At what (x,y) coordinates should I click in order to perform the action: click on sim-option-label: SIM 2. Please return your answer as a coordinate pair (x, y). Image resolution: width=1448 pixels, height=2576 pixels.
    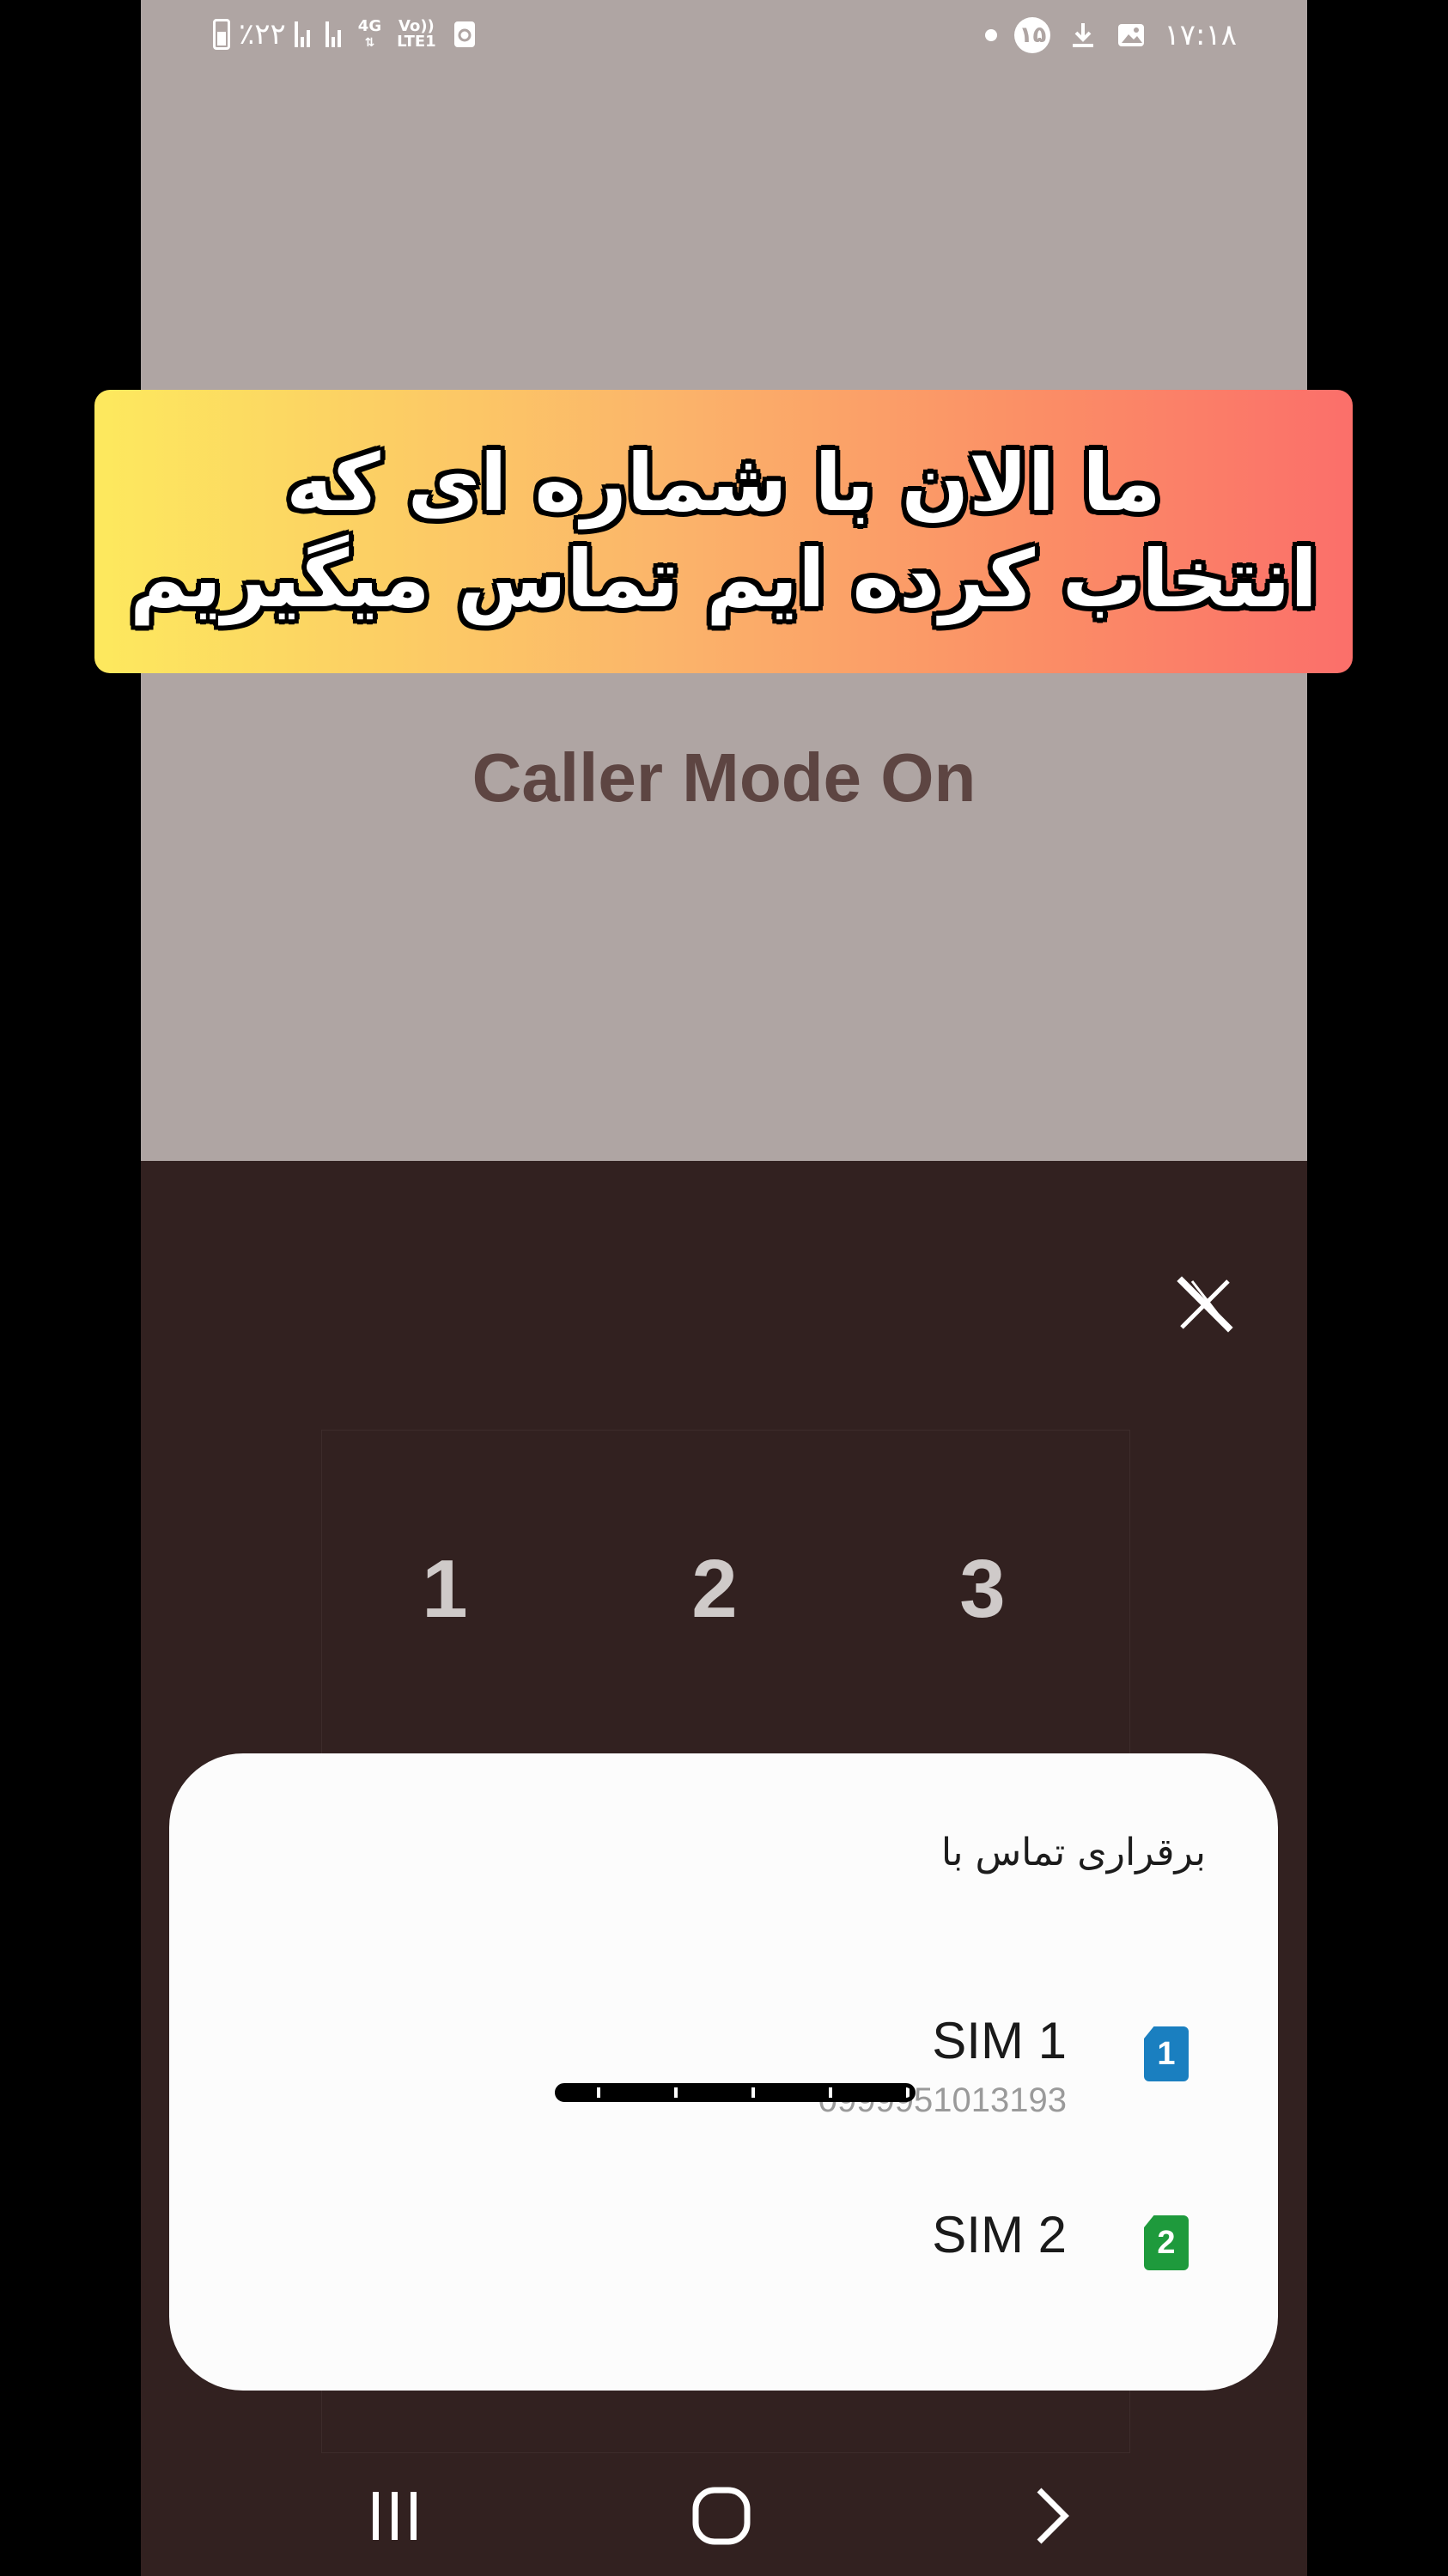
    Looking at the image, I should click on (999, 2234).